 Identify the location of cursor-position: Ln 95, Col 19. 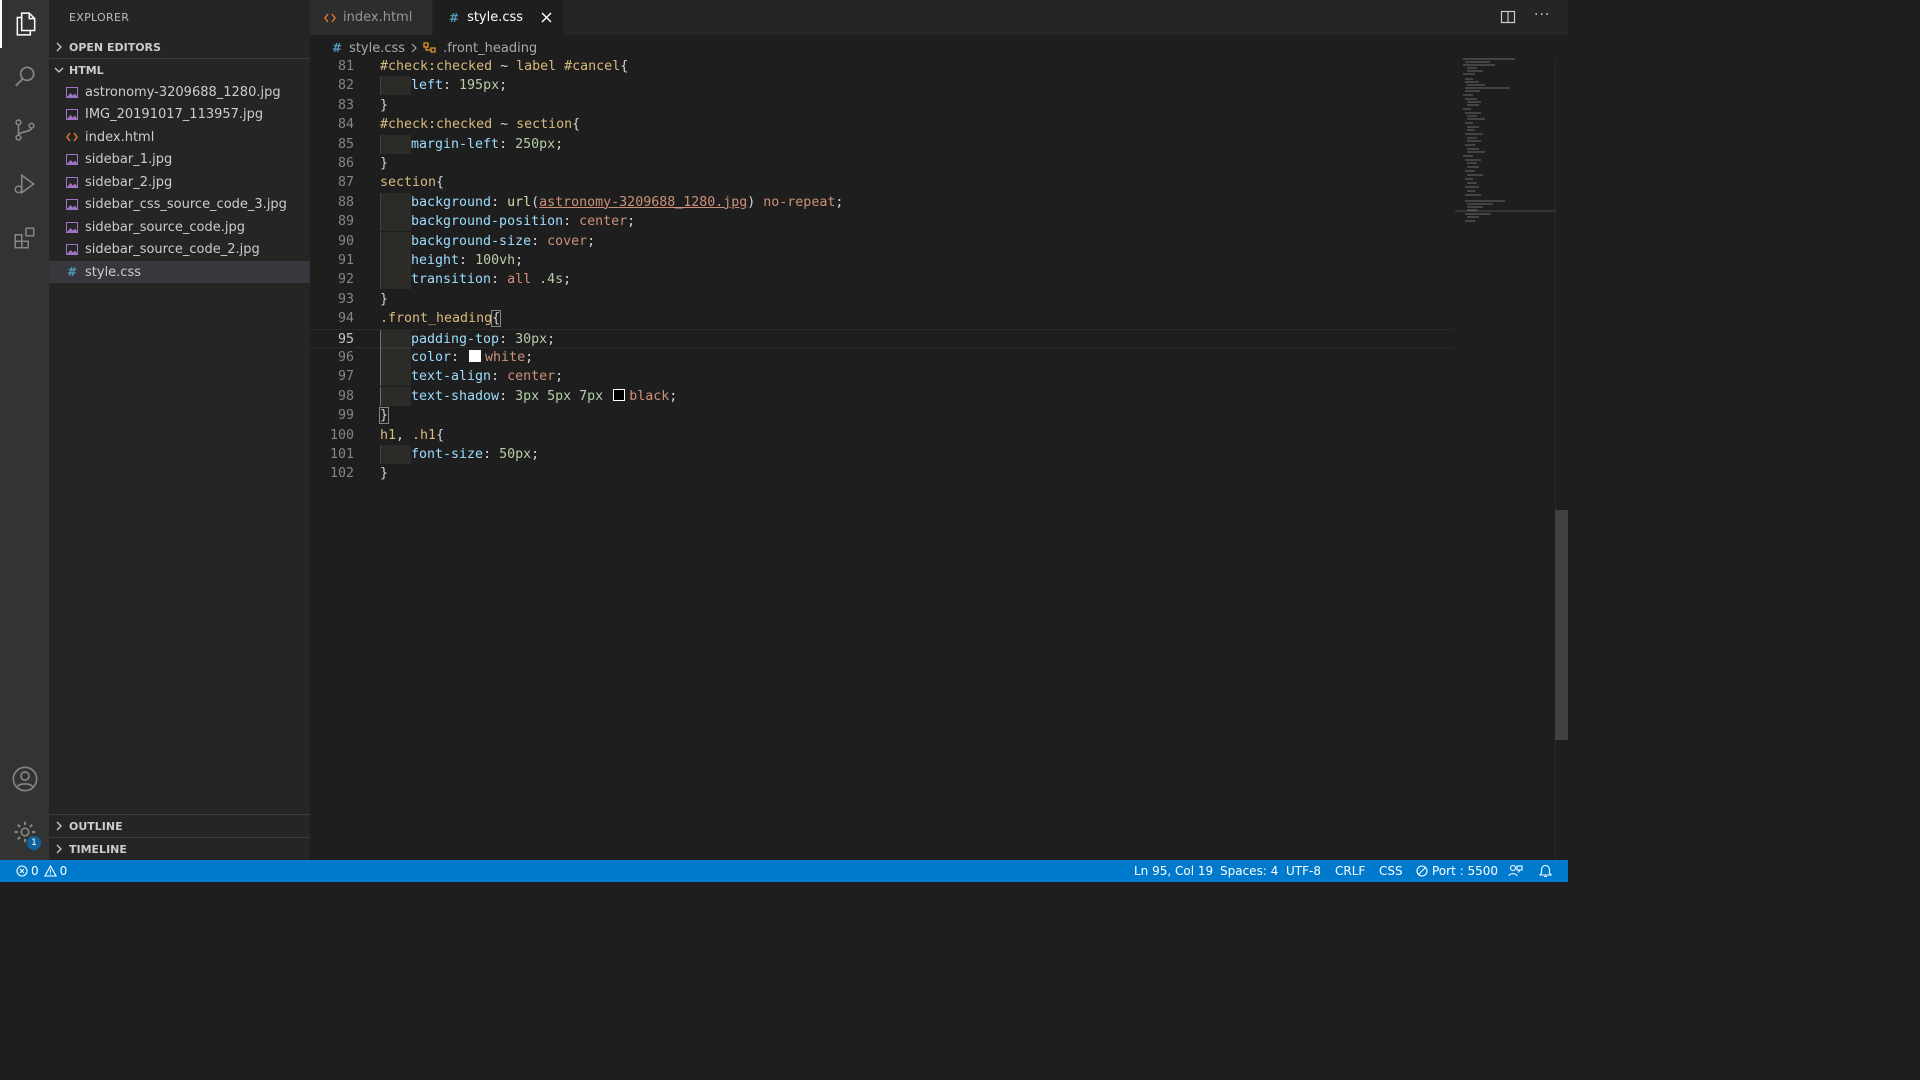
(1173, 871).